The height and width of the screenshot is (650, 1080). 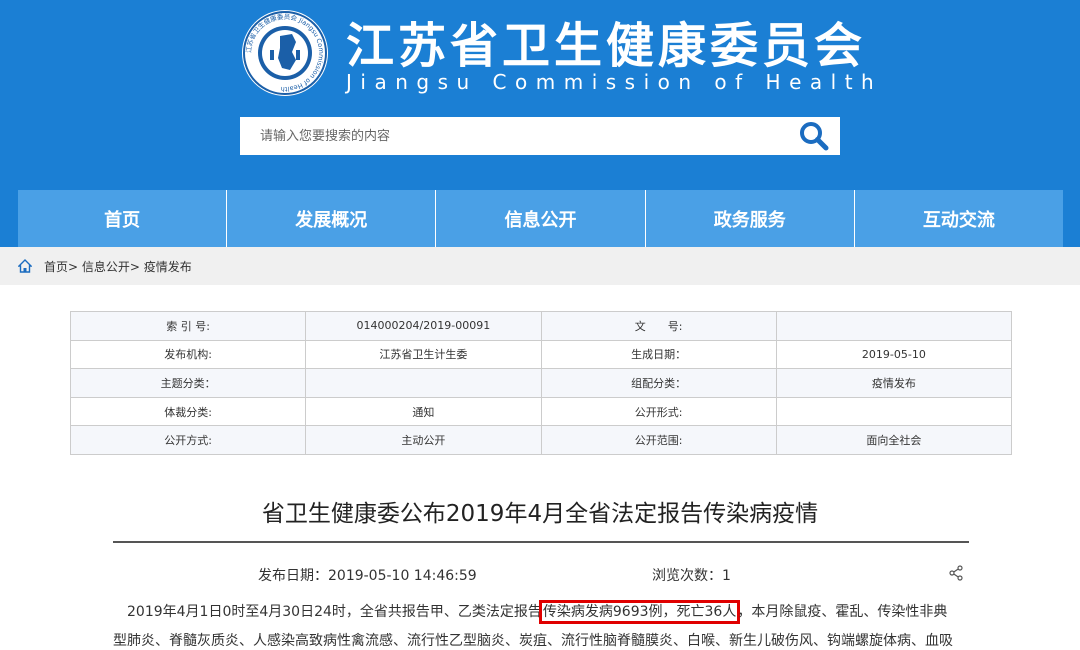 What do you see at coordinates (332, 218) in the screenshot?
I see `nav-item-overview: 发展概况` at bounding box center [332, 218].